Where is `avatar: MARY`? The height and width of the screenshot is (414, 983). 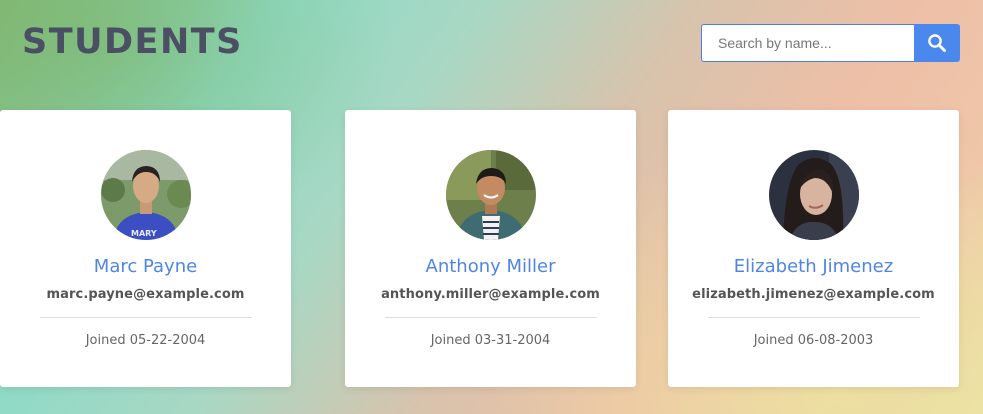
avatar: MARY is located at coordinates (146, 195).